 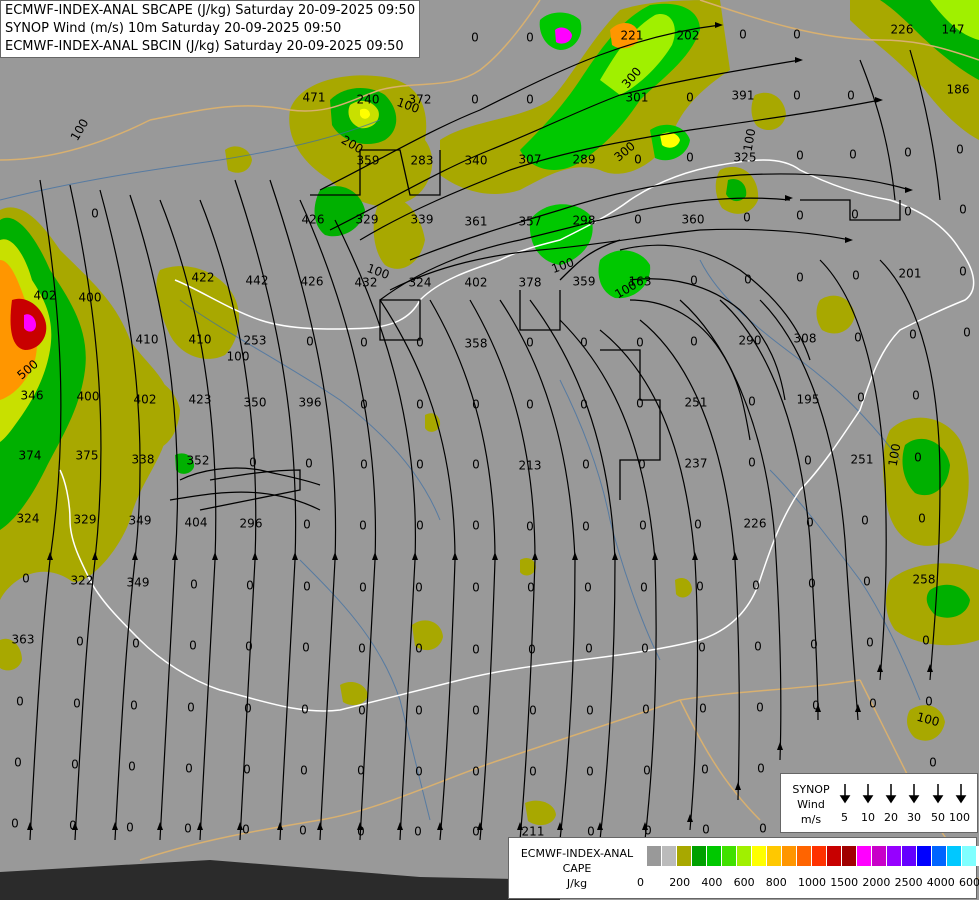 I want to click on cape-value-label: 442, so click(x=257, y=281).